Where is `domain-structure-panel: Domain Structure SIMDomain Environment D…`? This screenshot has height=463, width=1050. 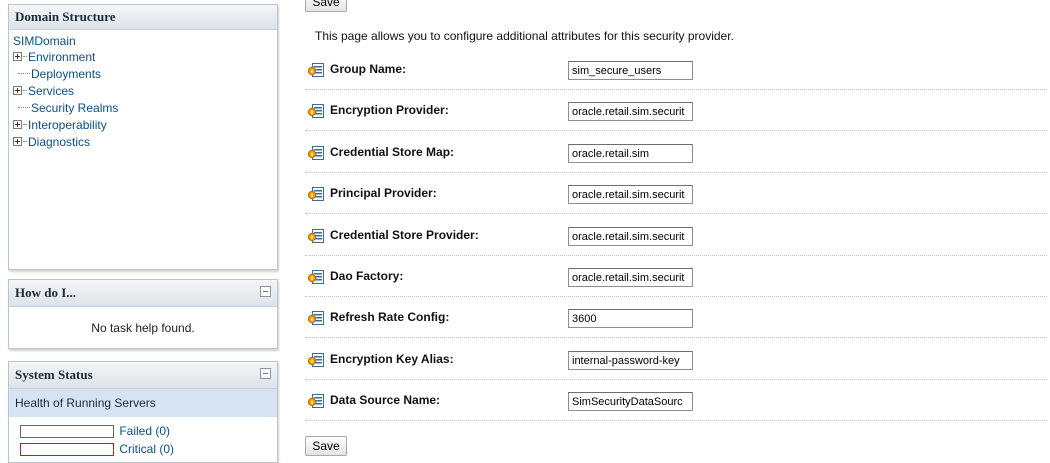 domain-structure-panel: Domain Structure SIMDomain Environment D… is located at coordinates (143, 137).